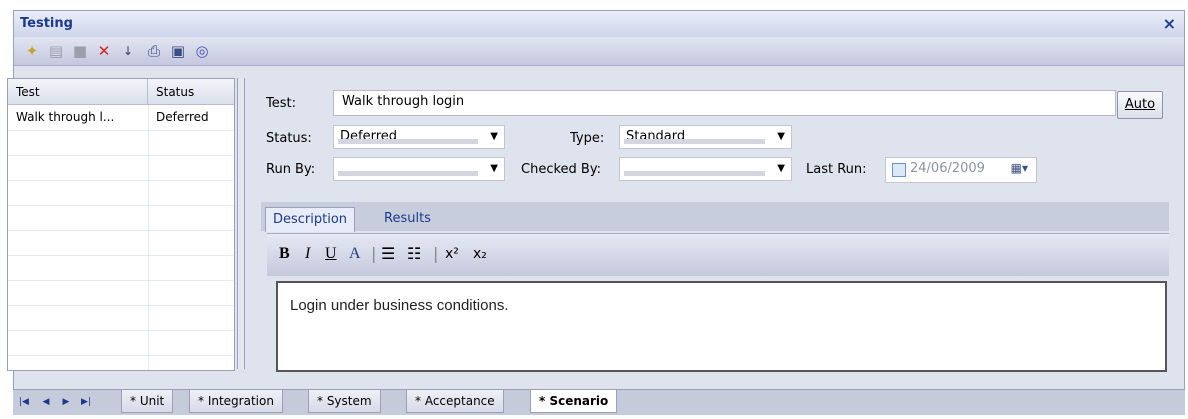 The width and height of the screenshot is (1188, 419). Describe the element at coordinates (178, 51) in the screenshot. I see `properties-icon: ▣` at that location.